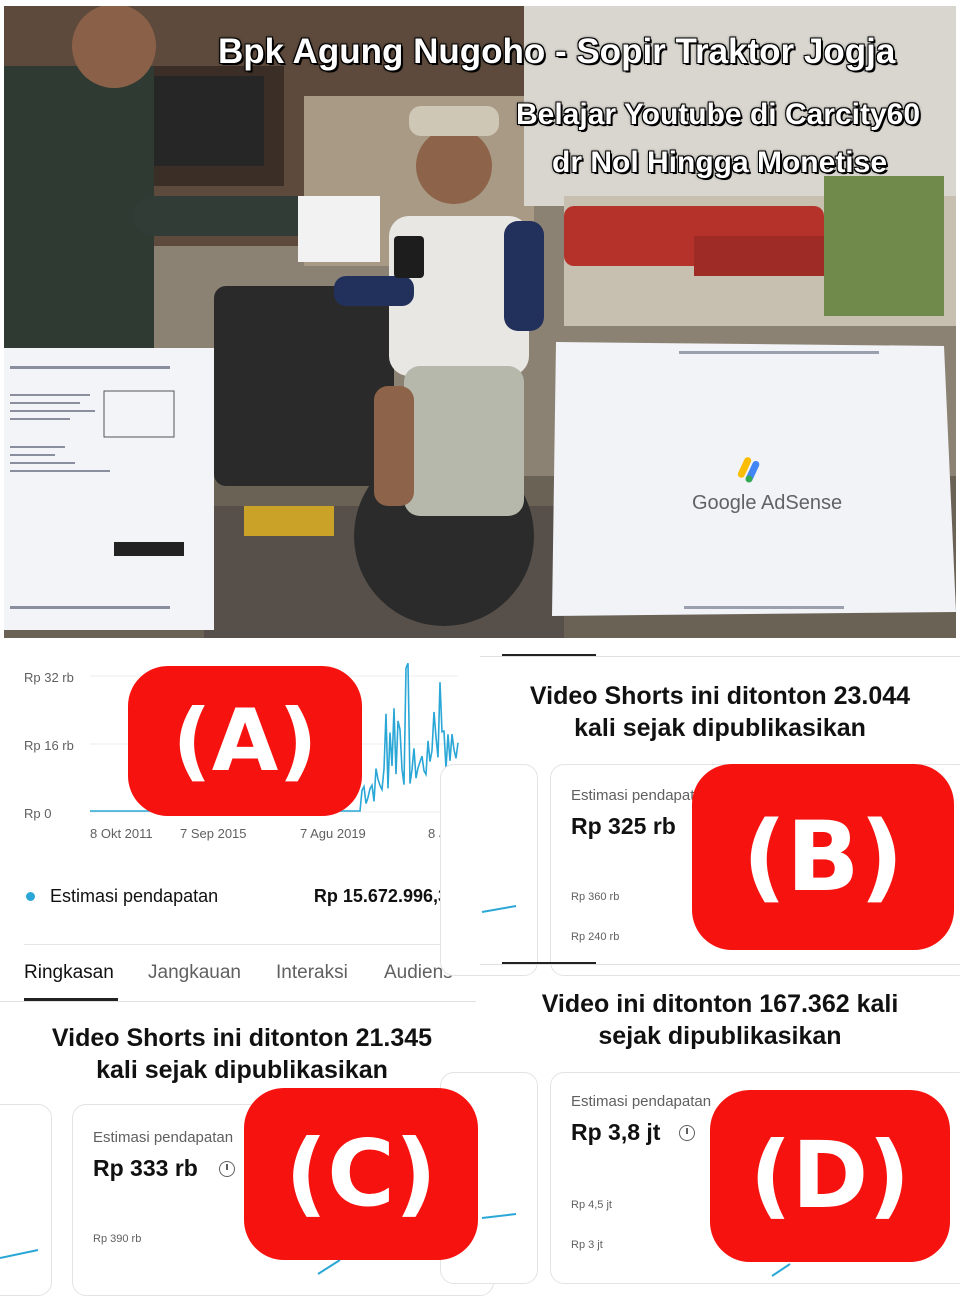  What do you see at coordinates (489, 870) in the screenshot?
I see `panel-b-prev-card` at bounding box center [489, 870].